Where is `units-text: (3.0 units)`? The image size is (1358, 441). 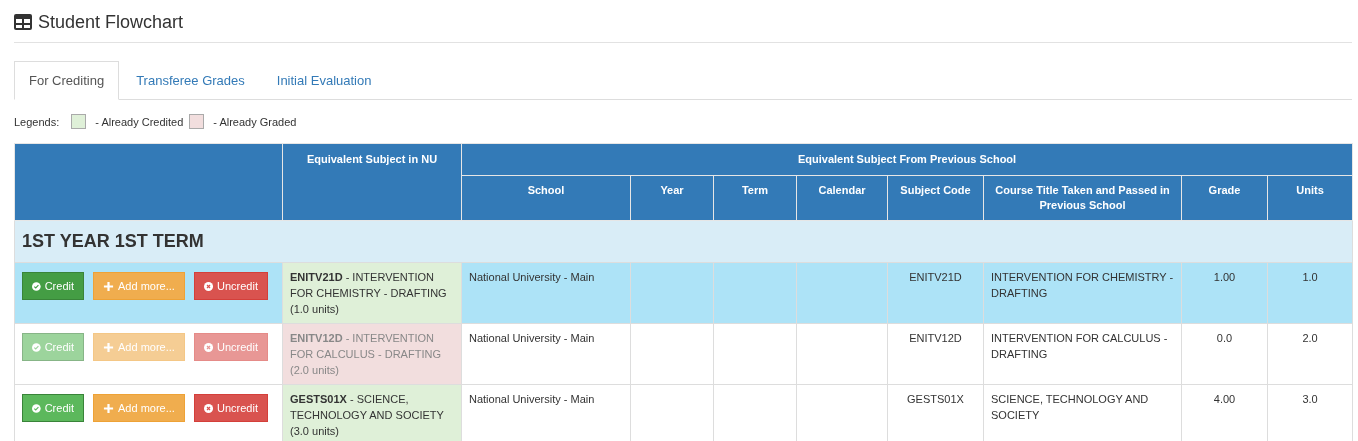 units-text: (3.0 units) is located at coordinates (315, 431).